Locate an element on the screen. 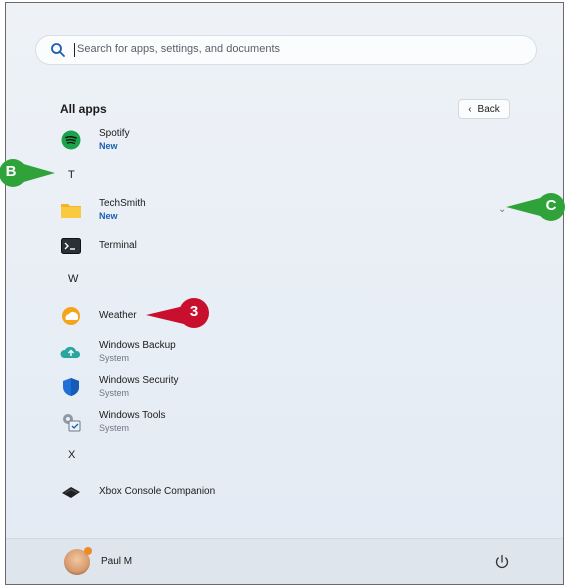 This screenshot has height=588, width=570. app-item-windows-security: Windows Security System is located at coordinates (119, 387).